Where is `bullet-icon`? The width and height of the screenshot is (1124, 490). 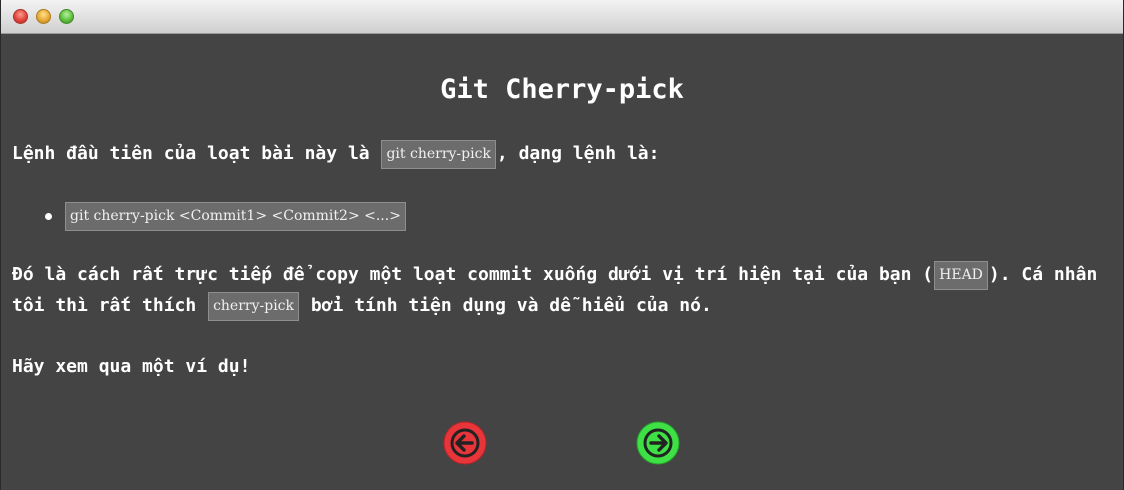
bullet-icon is located at coordinates (48, 216).